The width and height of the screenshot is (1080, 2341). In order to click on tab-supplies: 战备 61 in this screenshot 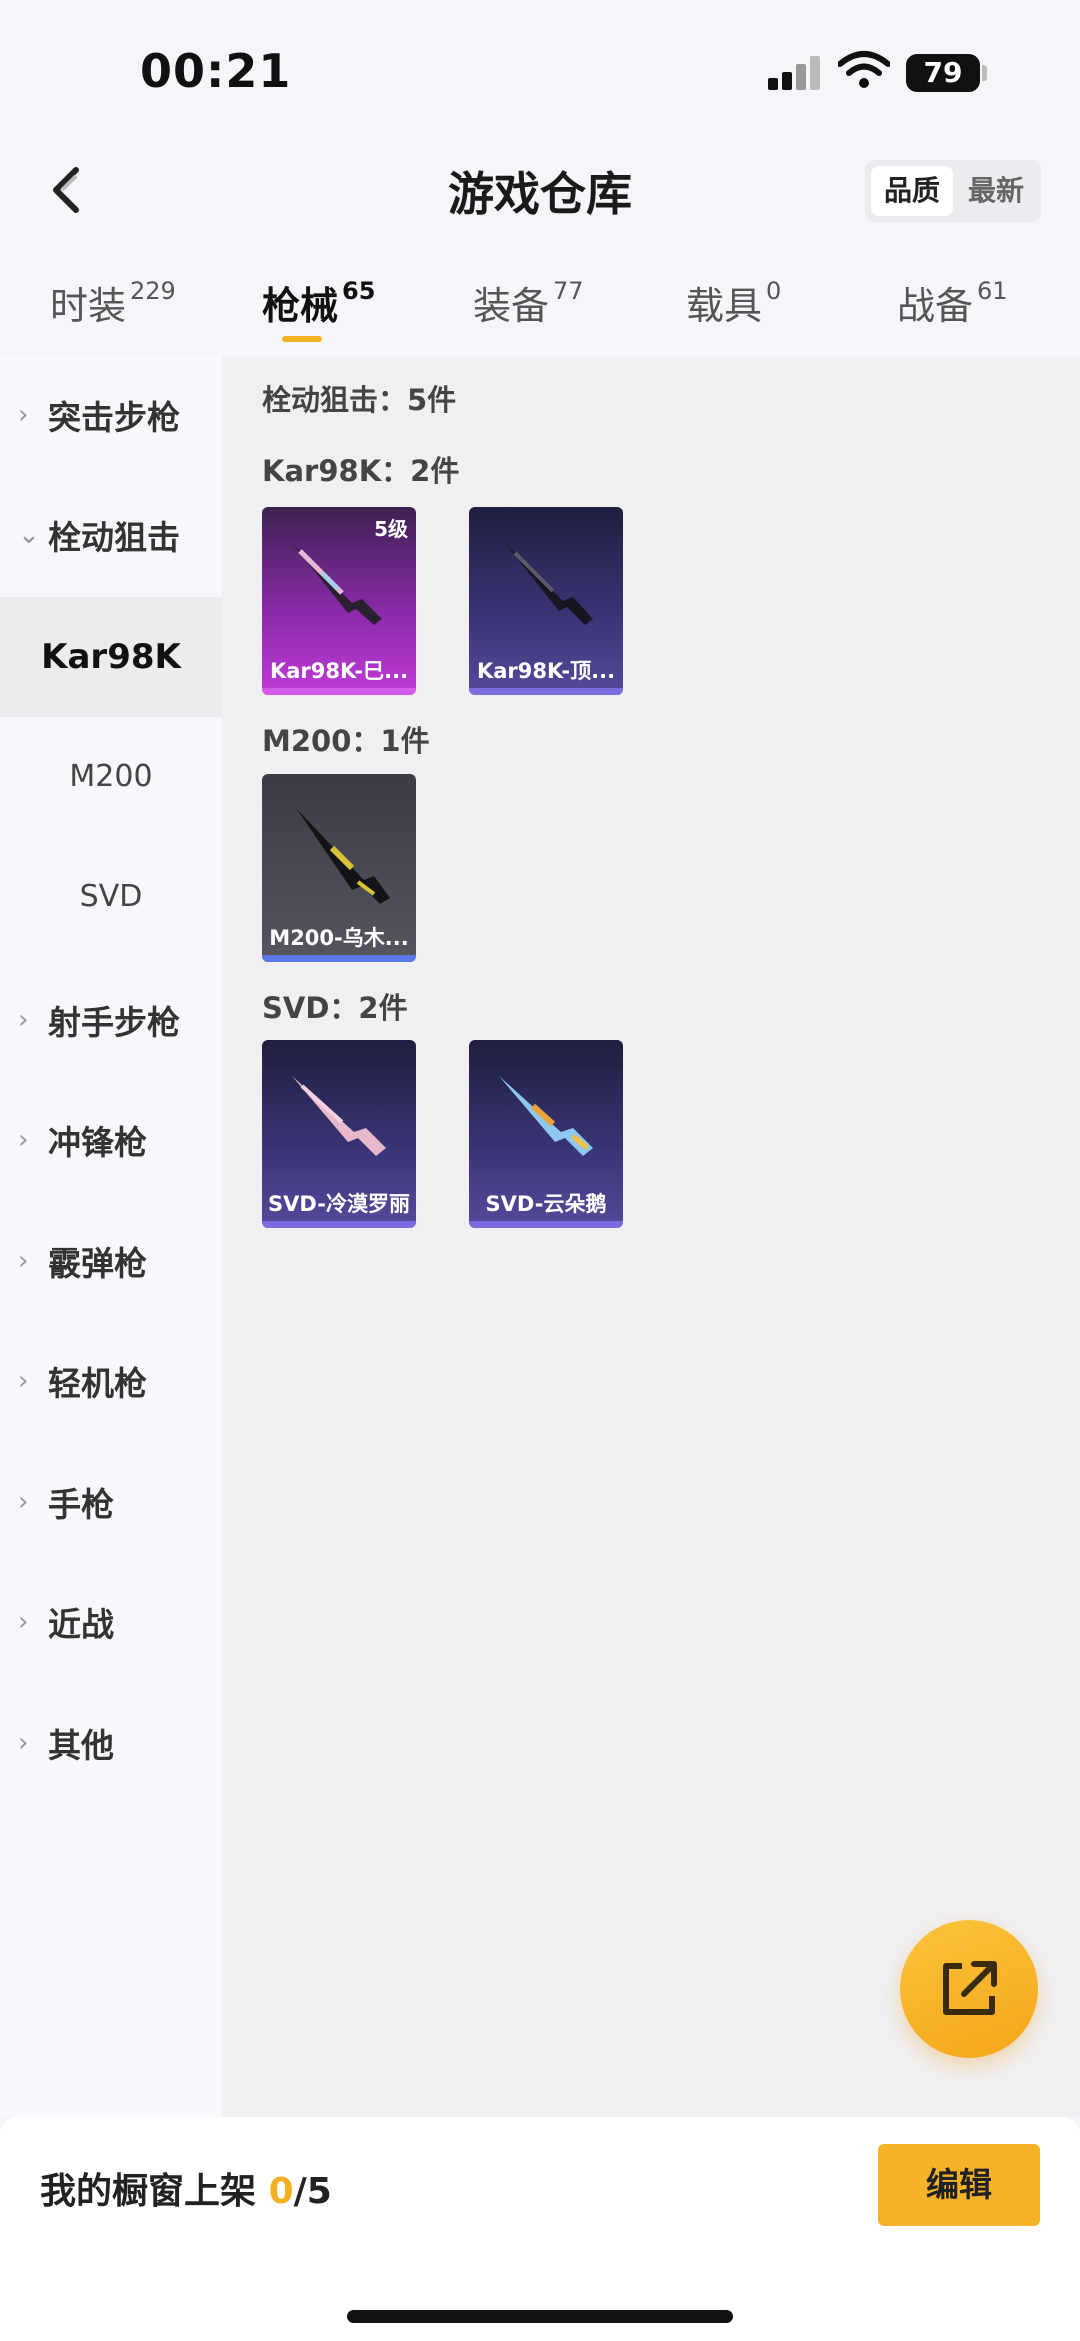, I will do `click(952, 302)`.